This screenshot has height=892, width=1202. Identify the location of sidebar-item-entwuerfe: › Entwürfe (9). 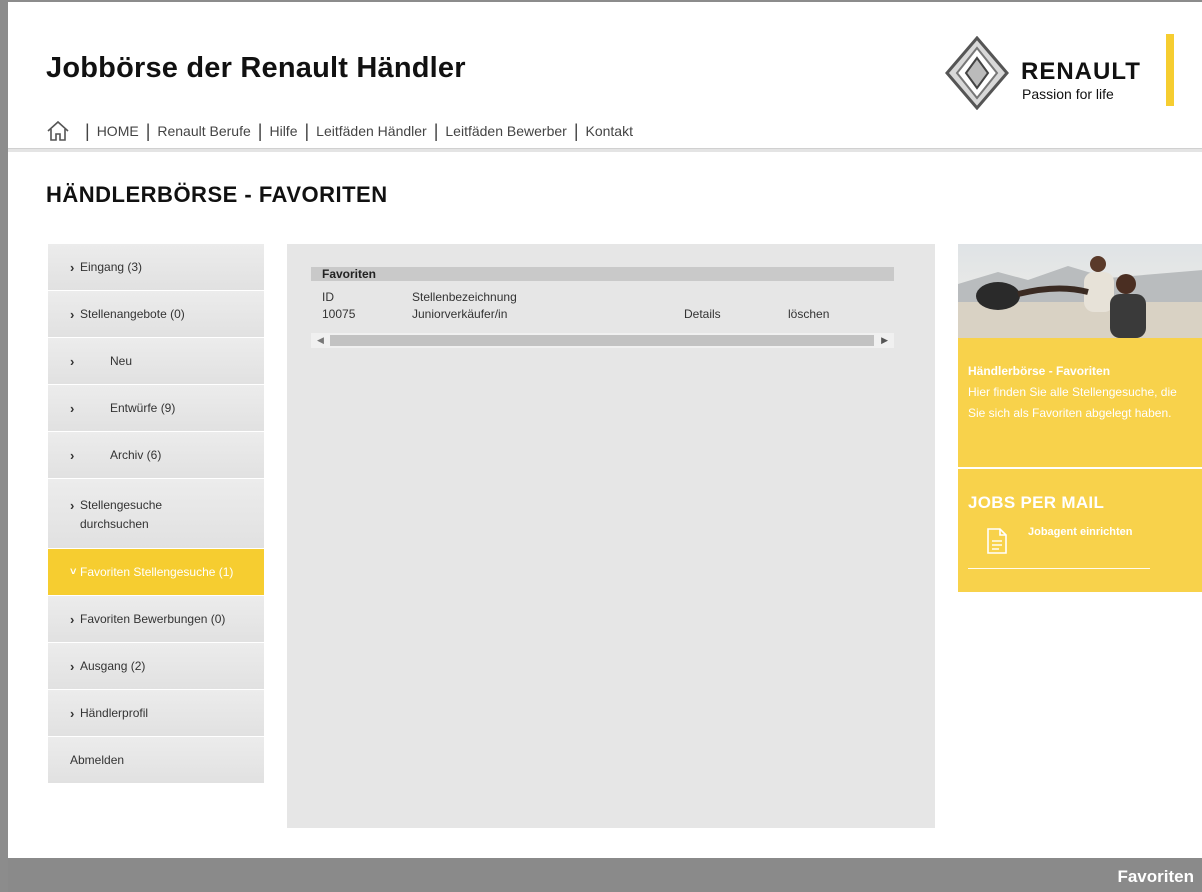
(156, 408).